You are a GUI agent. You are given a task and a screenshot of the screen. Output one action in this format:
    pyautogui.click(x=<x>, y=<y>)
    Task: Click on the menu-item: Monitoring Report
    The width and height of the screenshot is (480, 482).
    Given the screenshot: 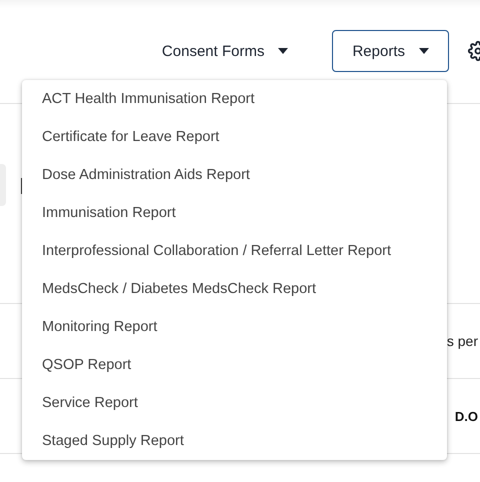 What is the action you would take?
    pyautogui.click(x=234, y=327)
    